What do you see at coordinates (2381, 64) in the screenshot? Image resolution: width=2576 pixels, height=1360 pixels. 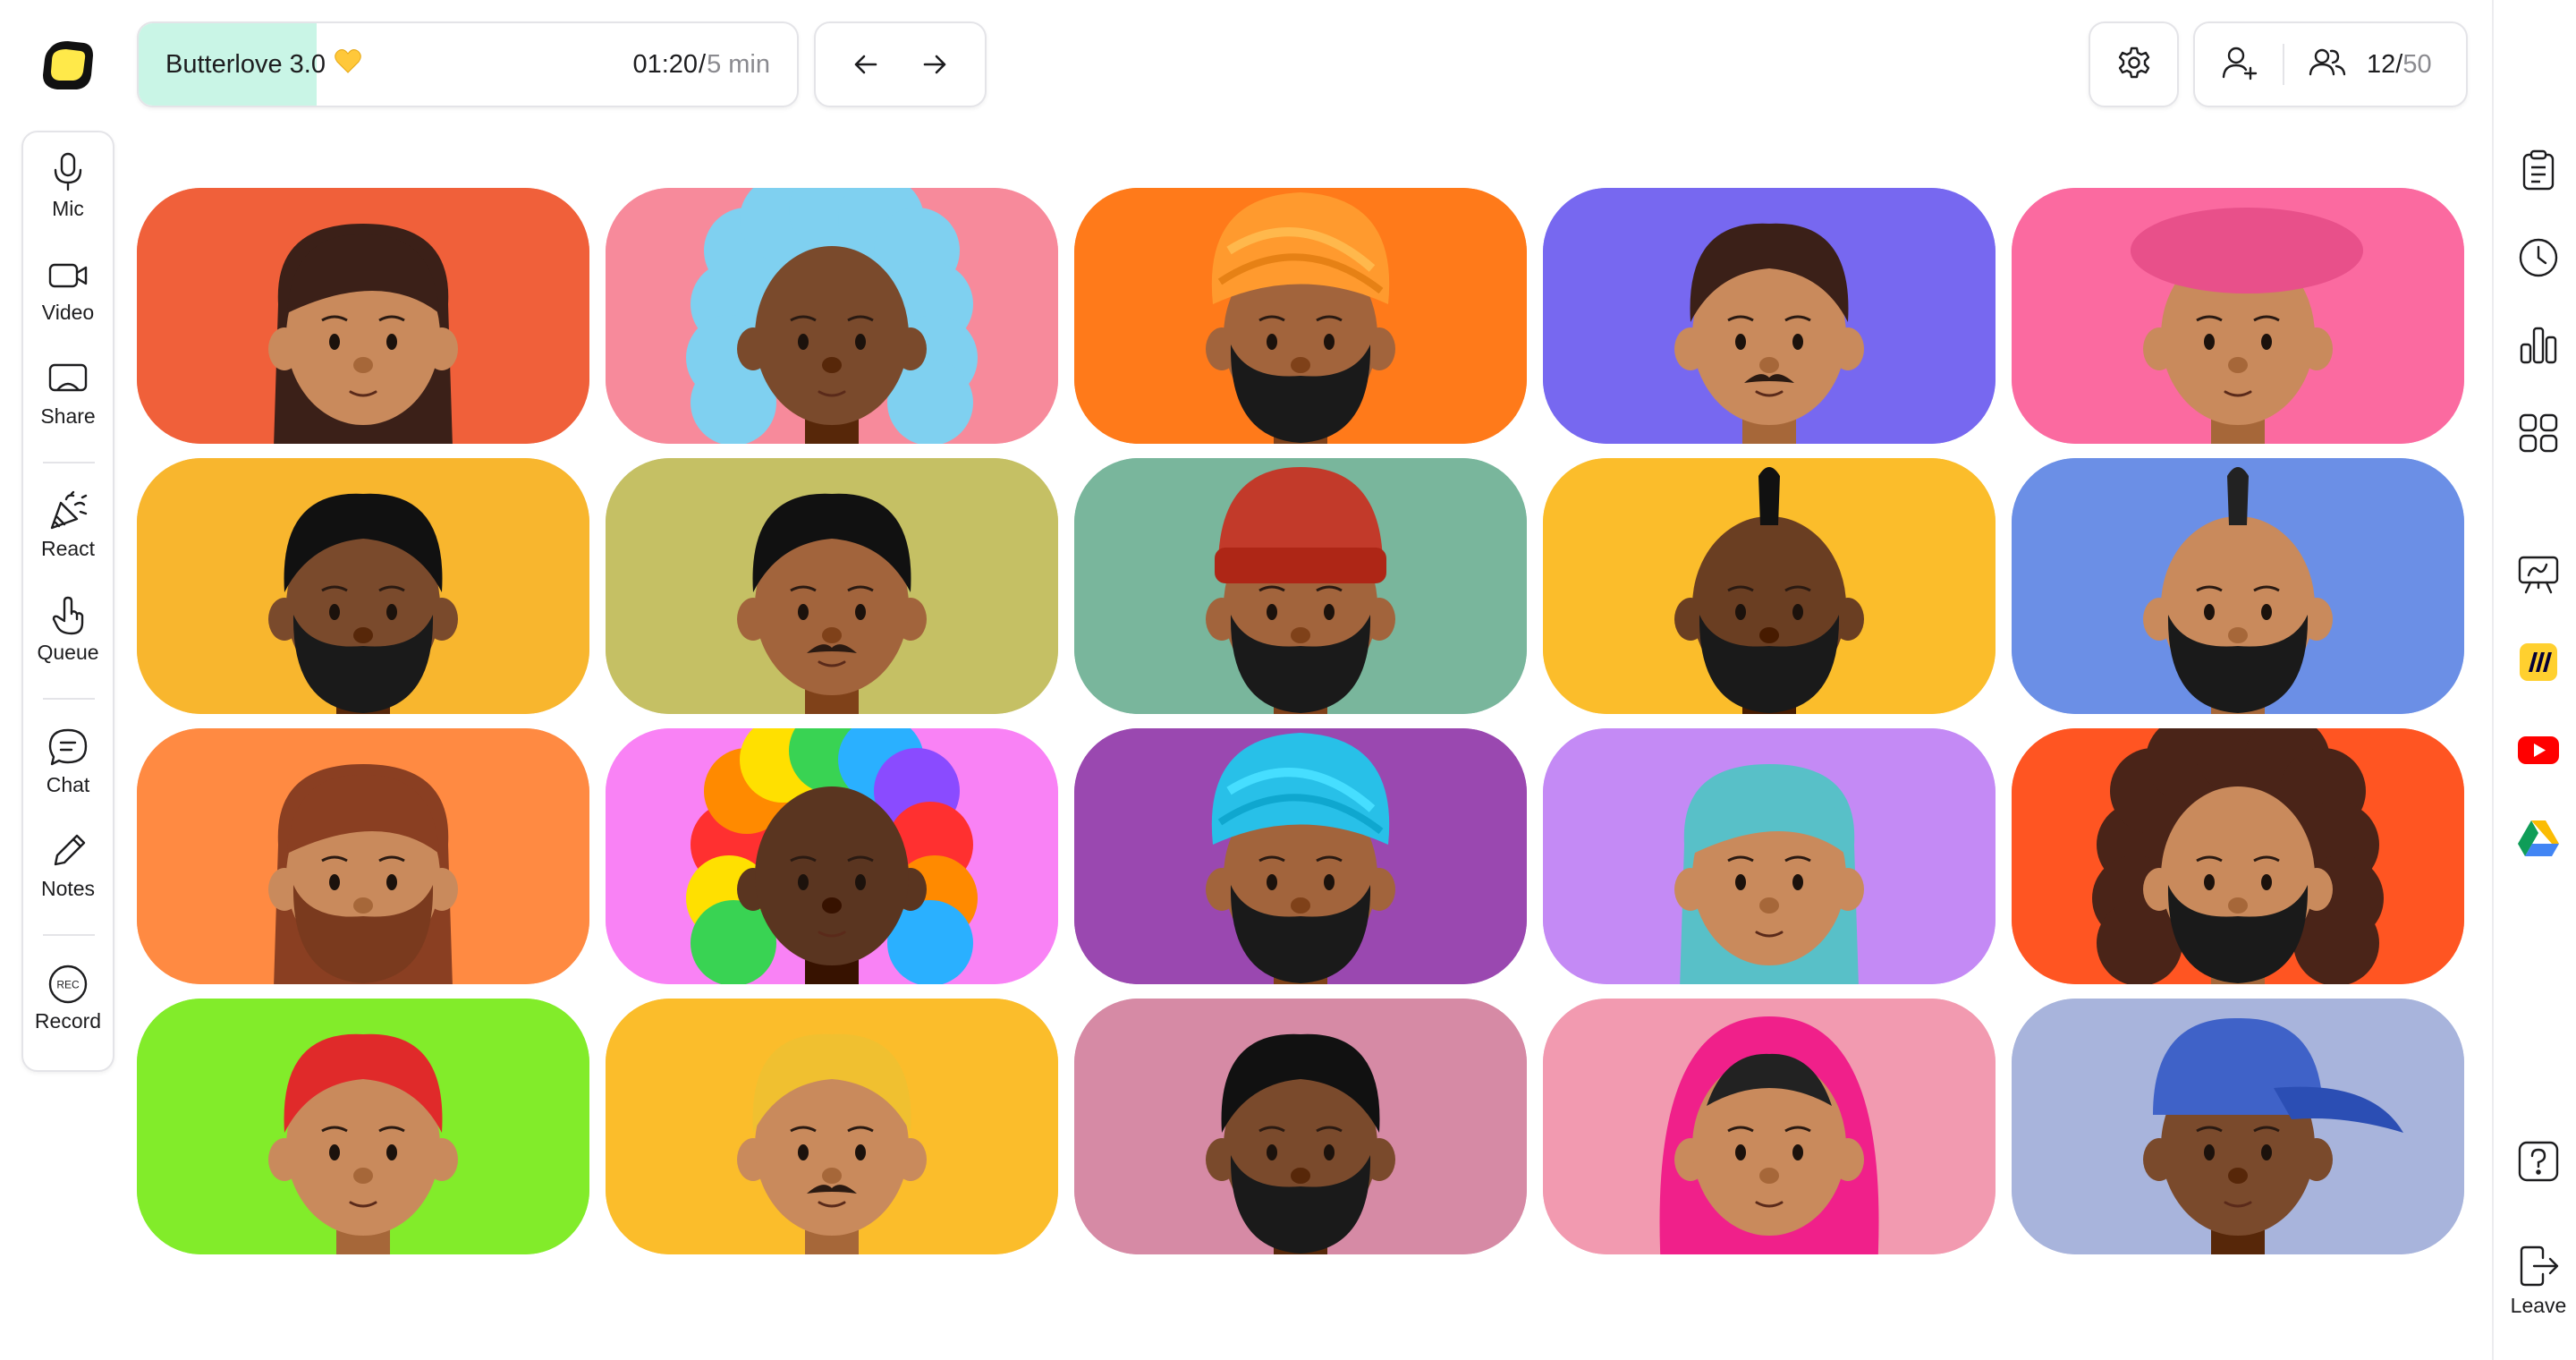 I see `participant-current: 12` at bounding box center [2381, 64].